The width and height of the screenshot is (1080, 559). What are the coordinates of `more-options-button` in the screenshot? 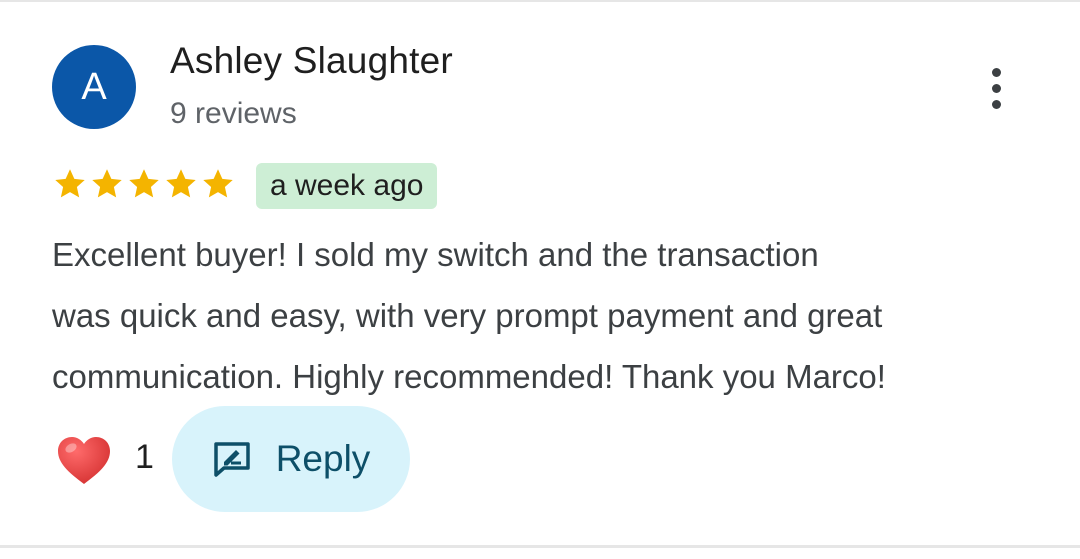 It's located at (996, 88).